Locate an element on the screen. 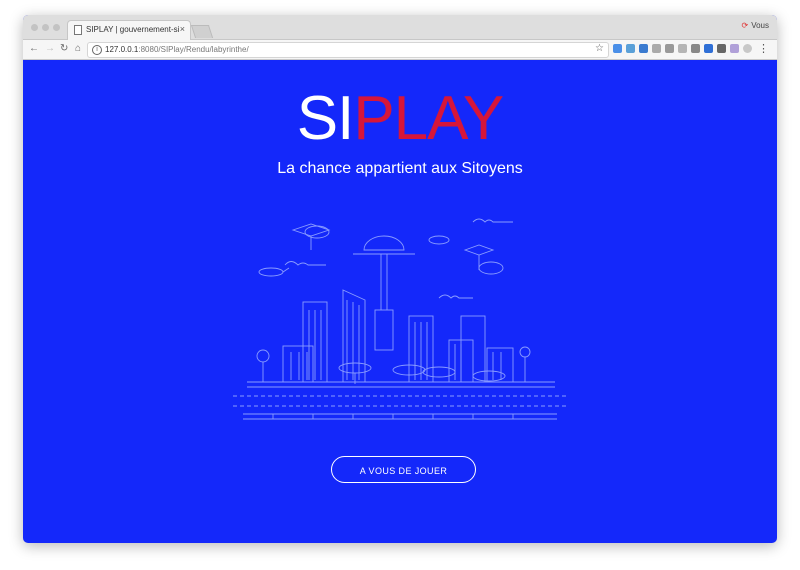 This screenshot has width=800, height=570. eye-icon is located at coordinates (721, 48).